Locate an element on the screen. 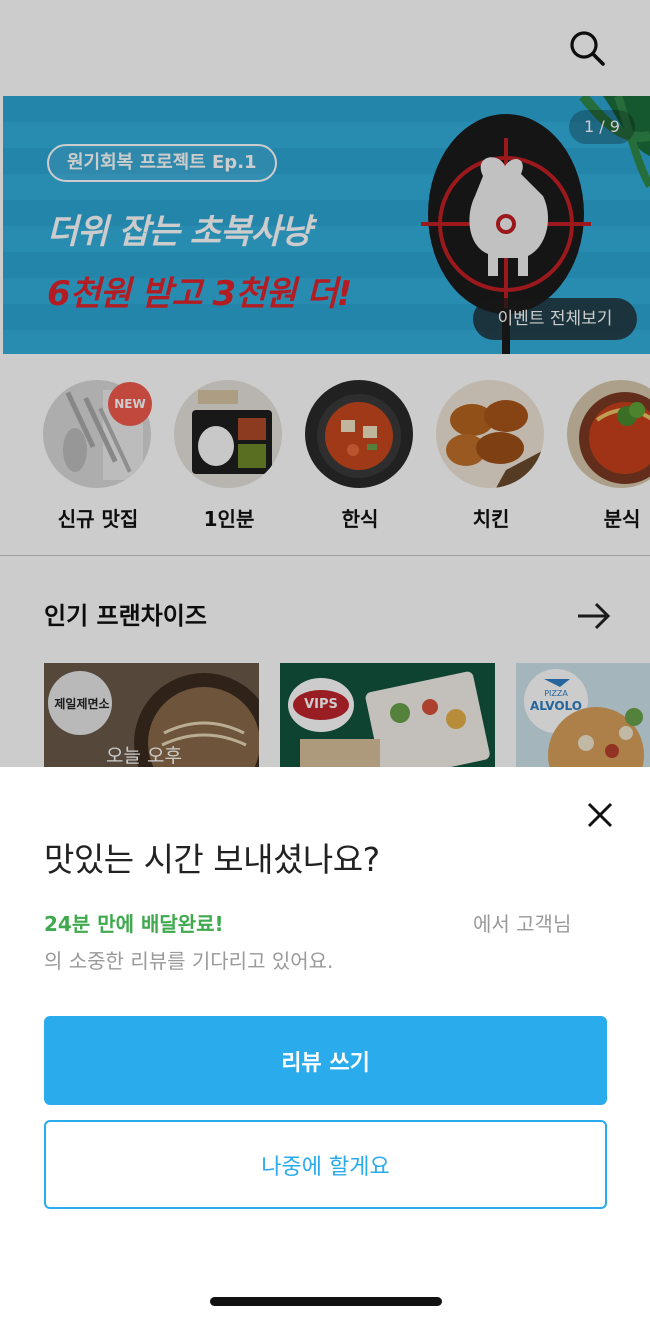 This screenshot has height=1322, width=650. review-prompt-title: 맛있는 시간 보내셨나요? is located at coordinates (212, 859).